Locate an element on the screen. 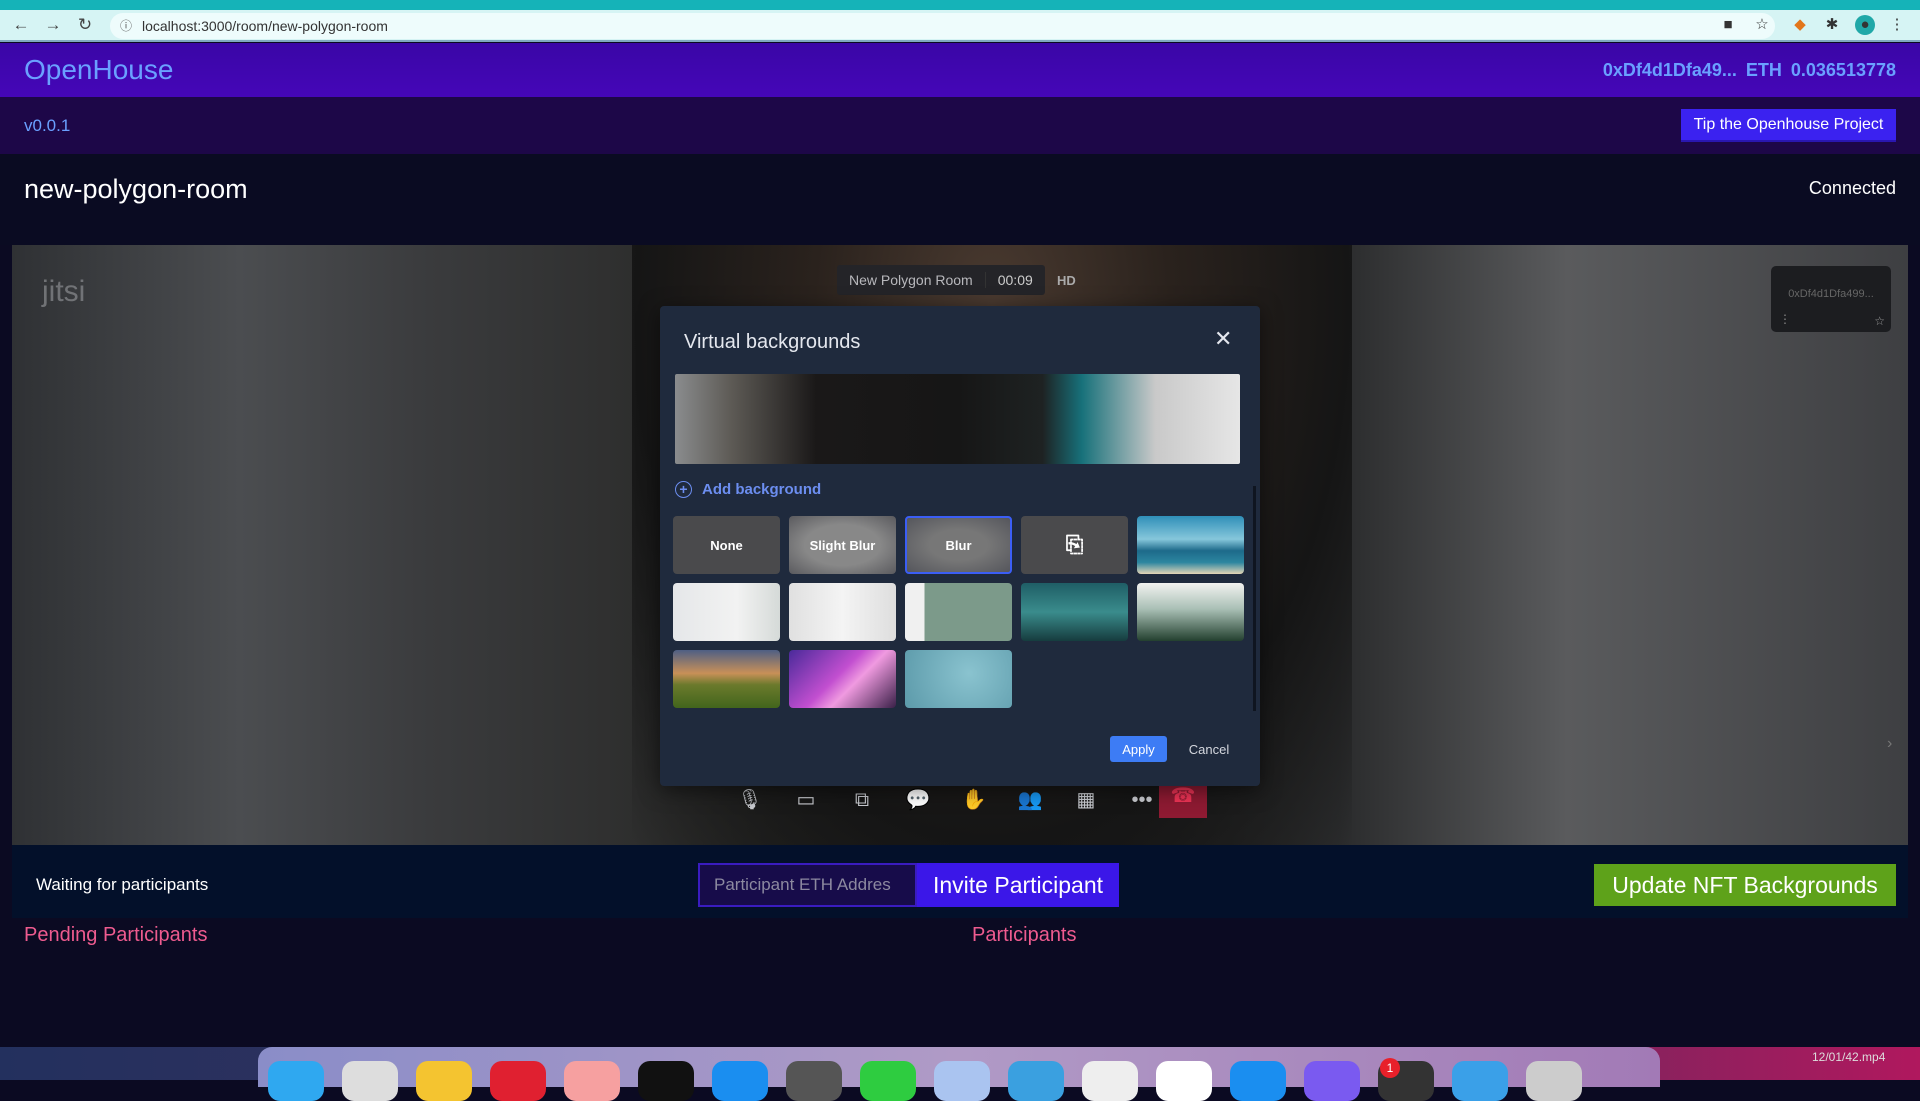 Image resolution: width=1920 pixels, height=1101 pixels. jitsi-watermark: jitsi is located at coordinates (64, 291).